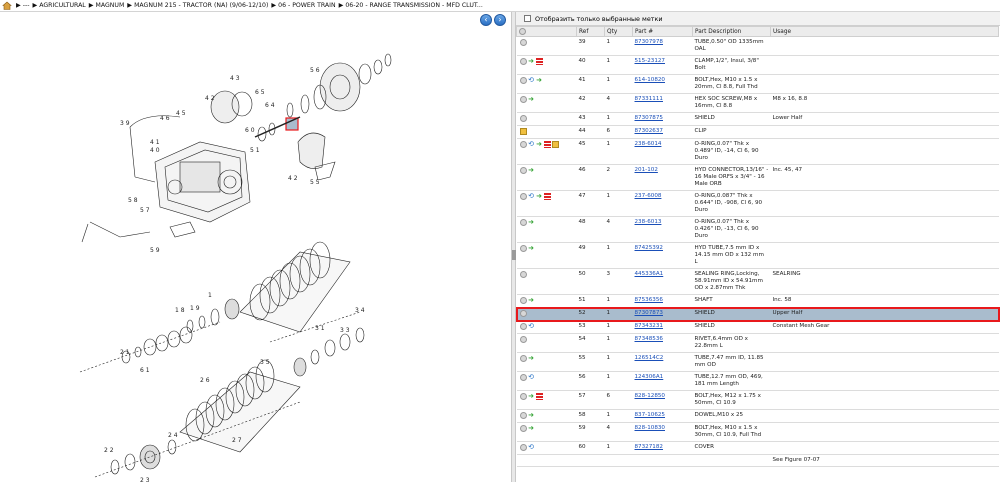  Describe the element at coordinates (757, 343) in the screenshot. I see `table-row: 54 1 87348536 RIVET,6.4mm OD x 22.8mm L` at that location.